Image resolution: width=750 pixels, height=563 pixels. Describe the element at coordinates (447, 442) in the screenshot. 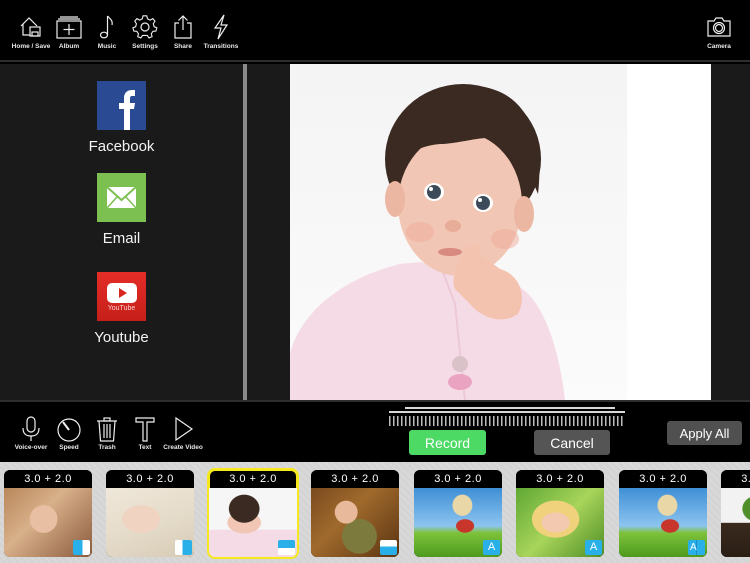

I see `record-button: Record` at that location.